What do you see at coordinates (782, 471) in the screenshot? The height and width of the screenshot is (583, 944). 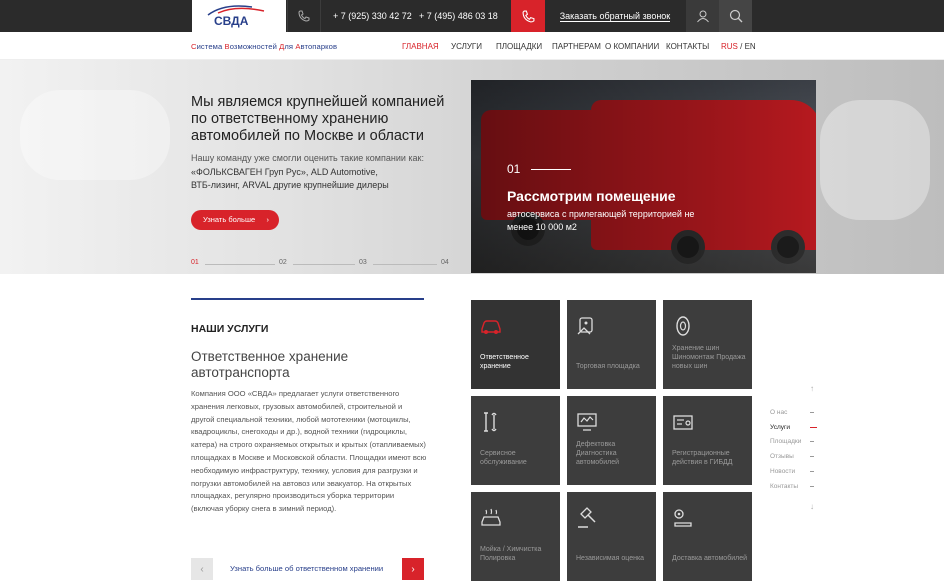 I see `side-item-news: Новости` at bounding box center [782, 471].